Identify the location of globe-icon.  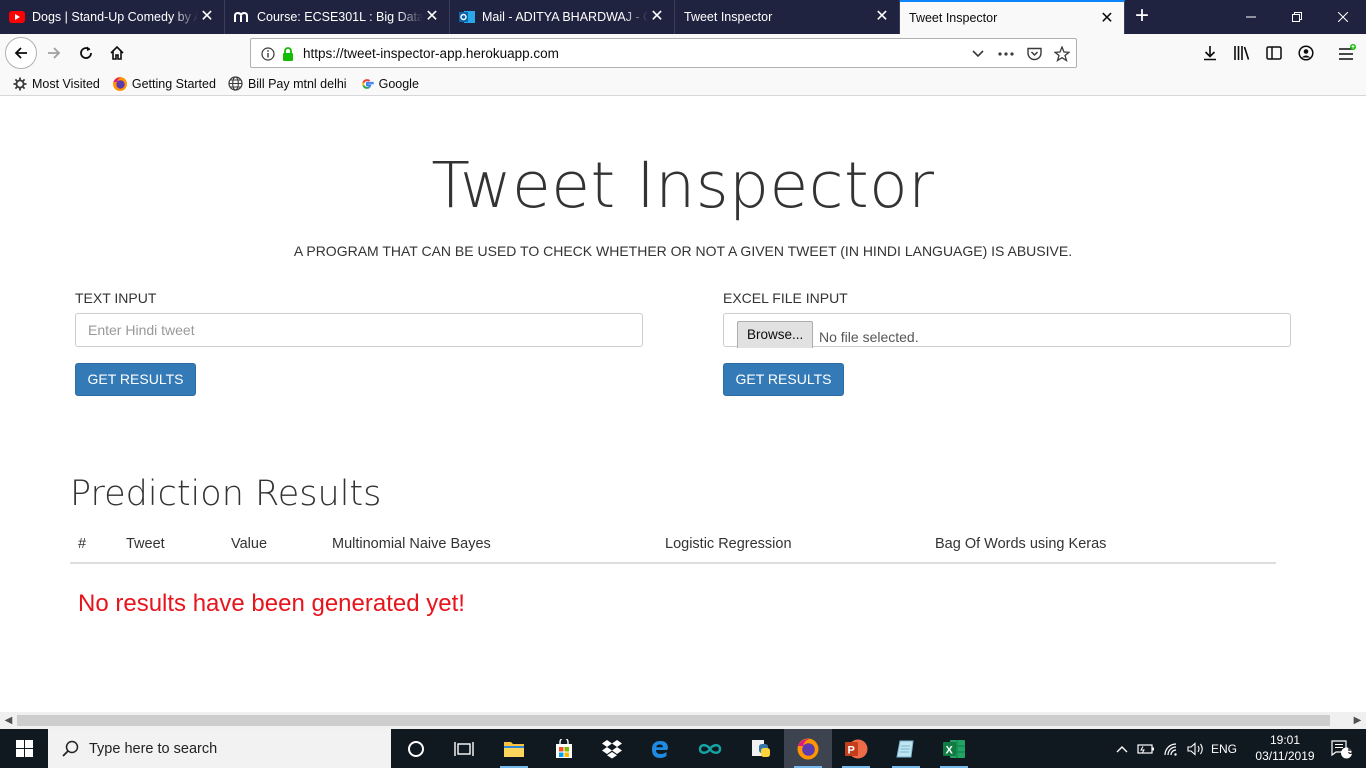
(236, 84).